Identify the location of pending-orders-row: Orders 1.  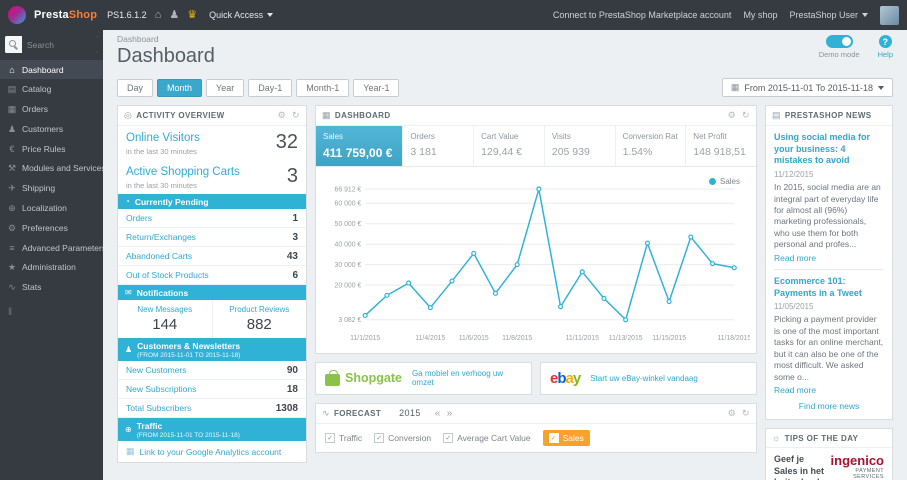
(212, 219).